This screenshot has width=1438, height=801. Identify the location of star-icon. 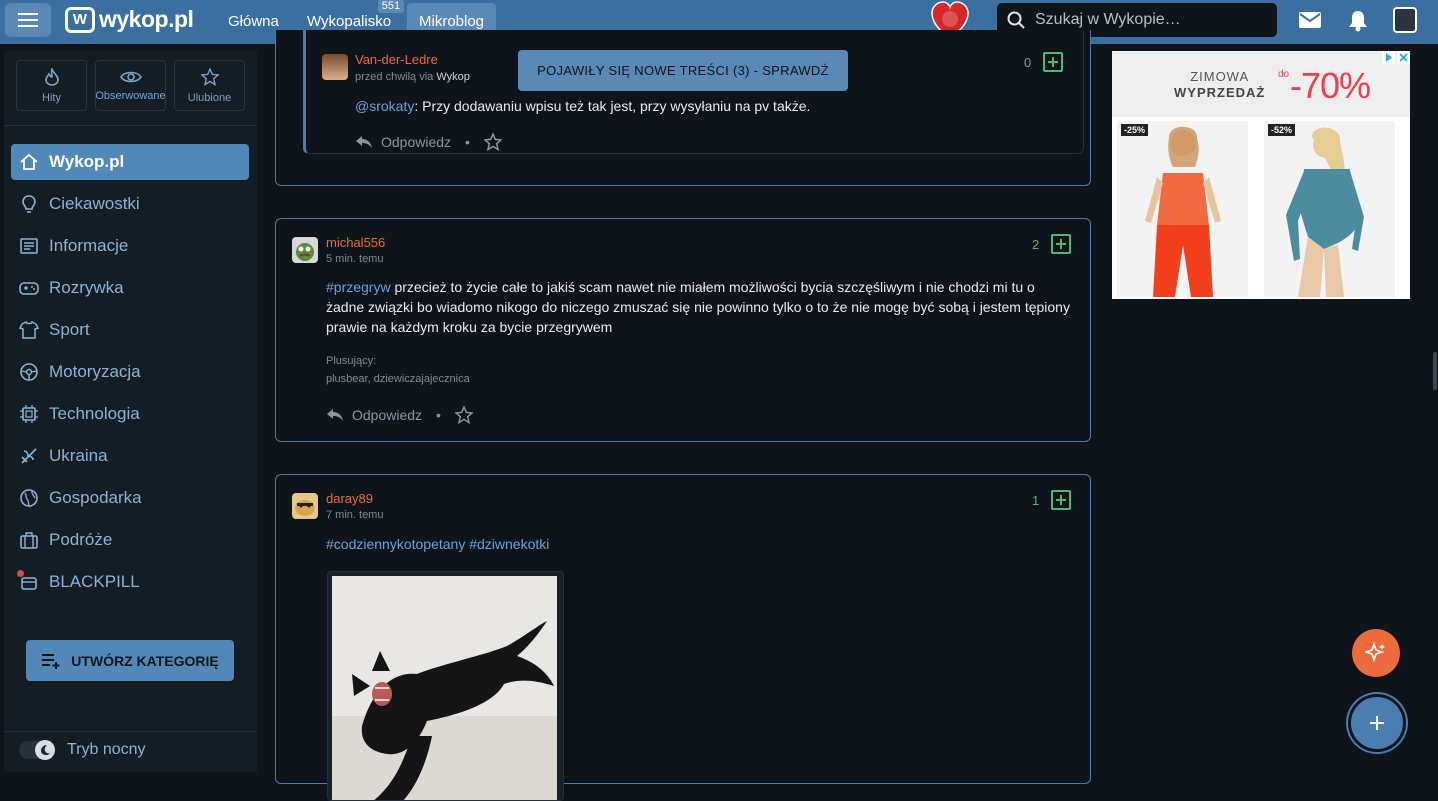
(209, 76).